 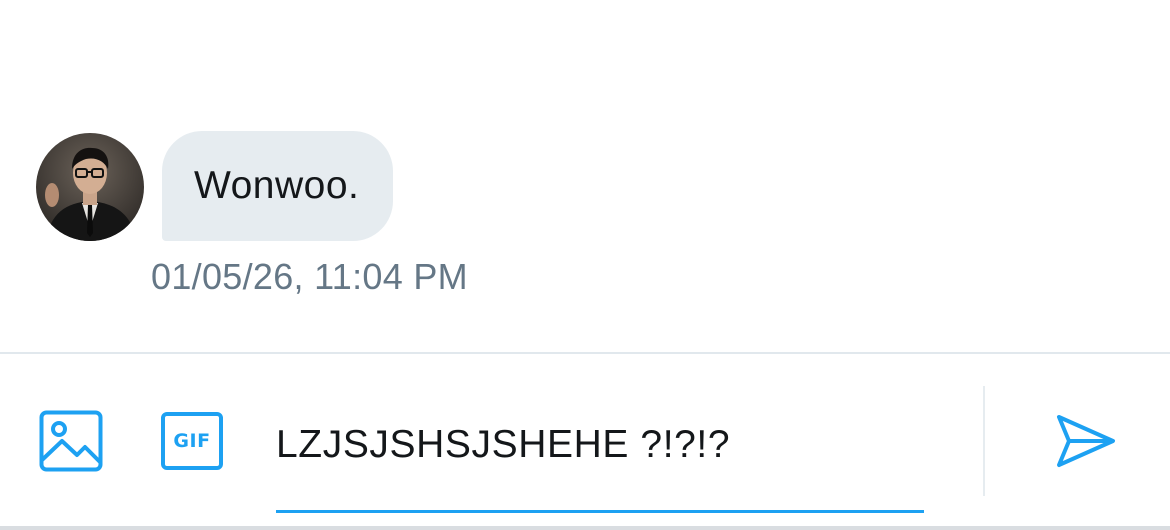 I want to click on gif-icon: GIF, so click(x=192, y=441).